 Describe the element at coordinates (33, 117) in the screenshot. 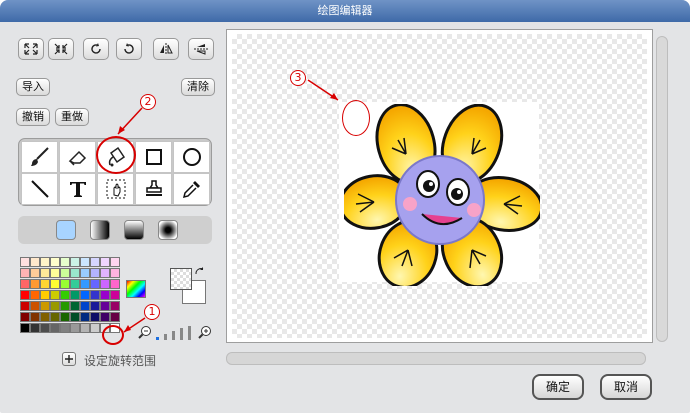

I see `undo-button: 撤销` at that location.